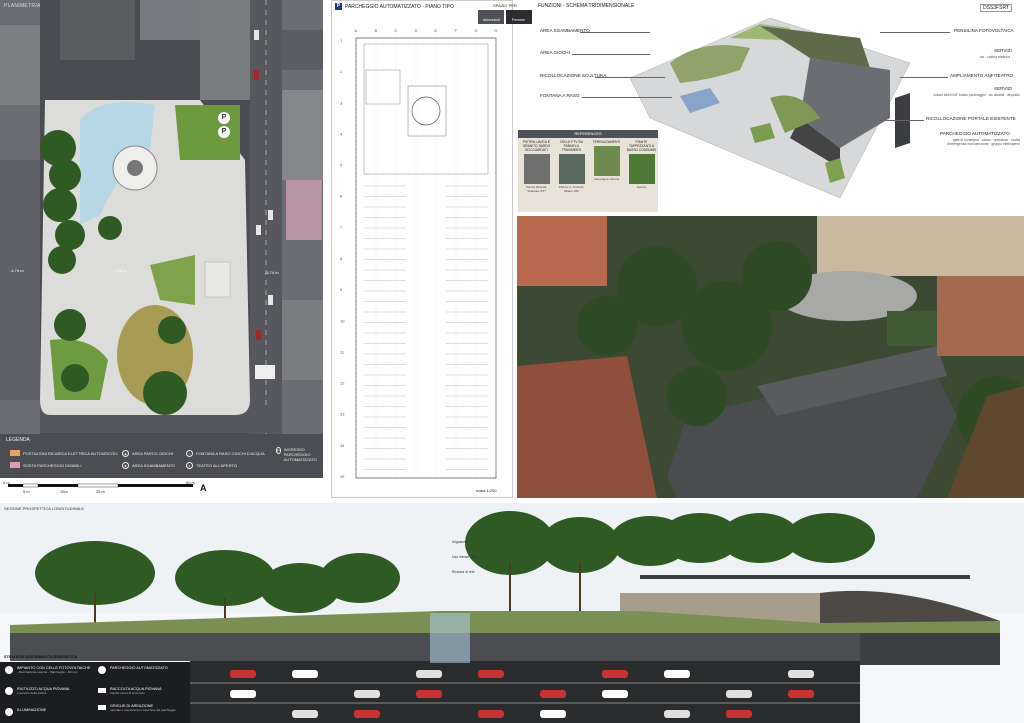 This screenshot has width=1024, height=723. What do you see at coordinates (139, 668) in the screenshot?
I see `legend-title: PARCHEGGIO AUTOMATIZZATO` at bounding box center [139, 668].